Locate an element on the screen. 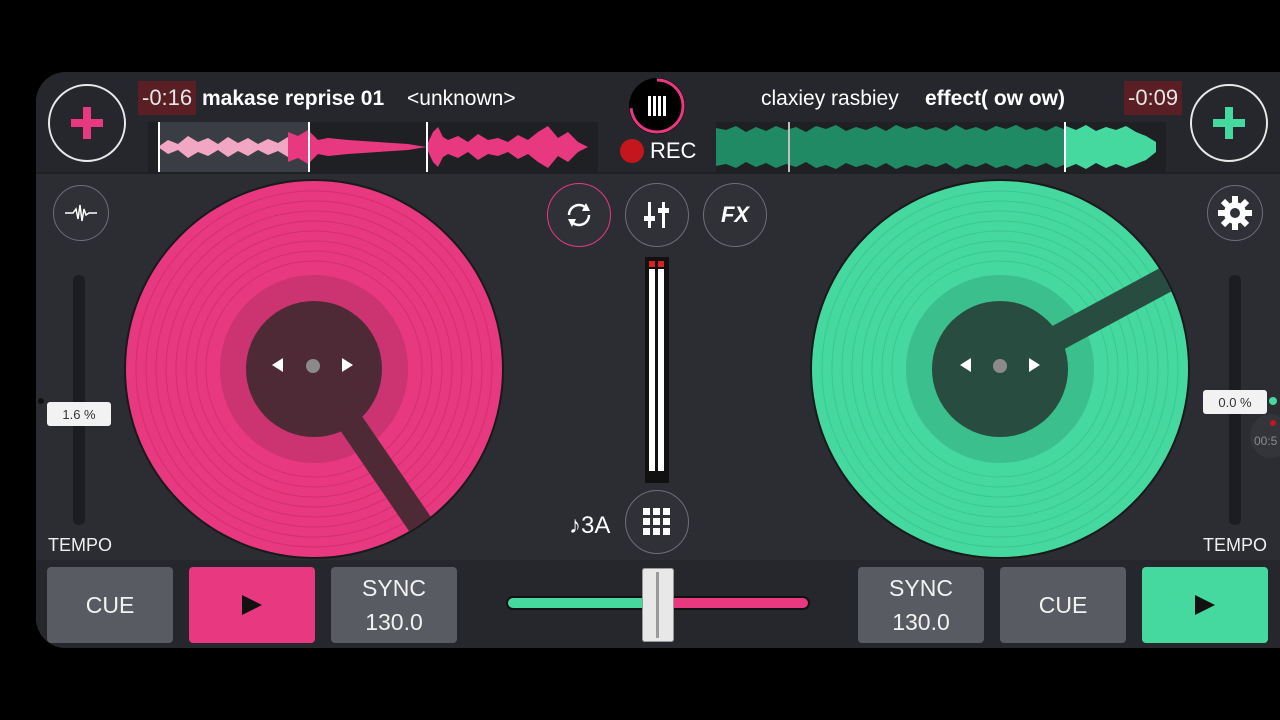 This screenshot has height=720, width=1280. deck-b-add-track-button is located at coordinates (1229, 123).